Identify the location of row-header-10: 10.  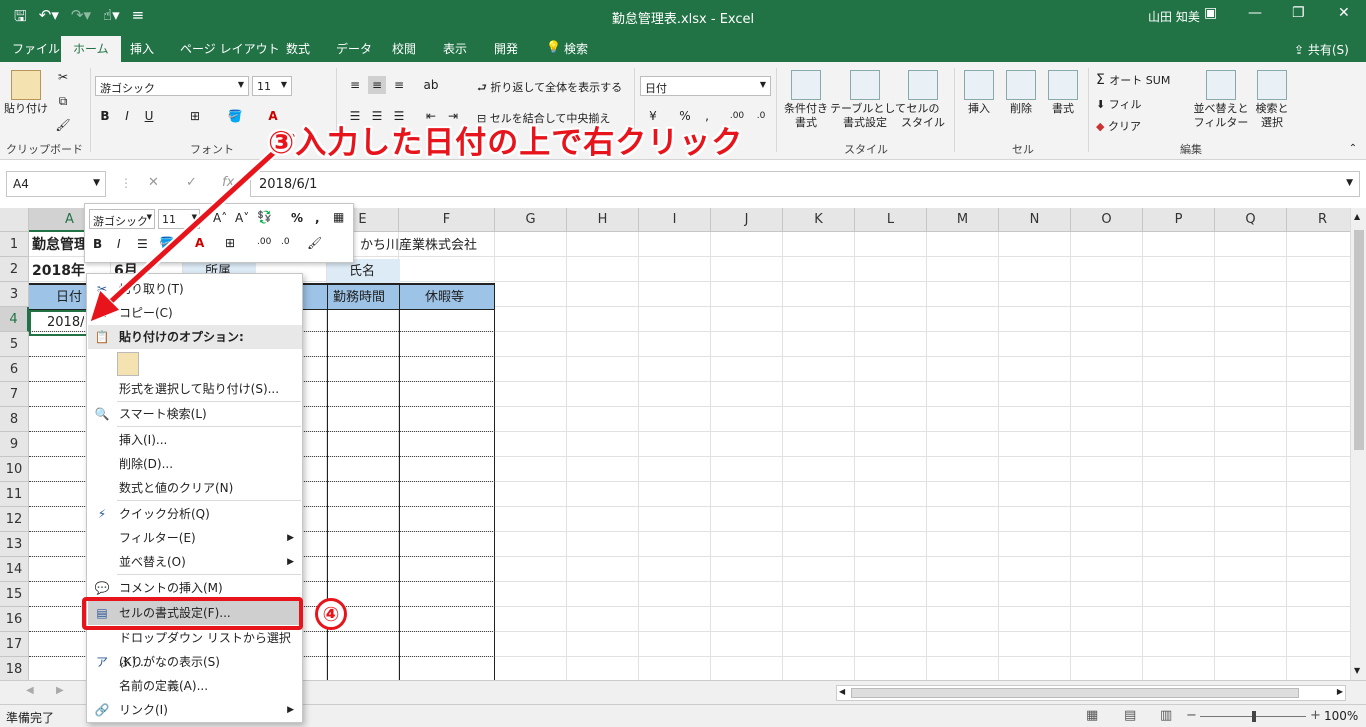
(14, 469).